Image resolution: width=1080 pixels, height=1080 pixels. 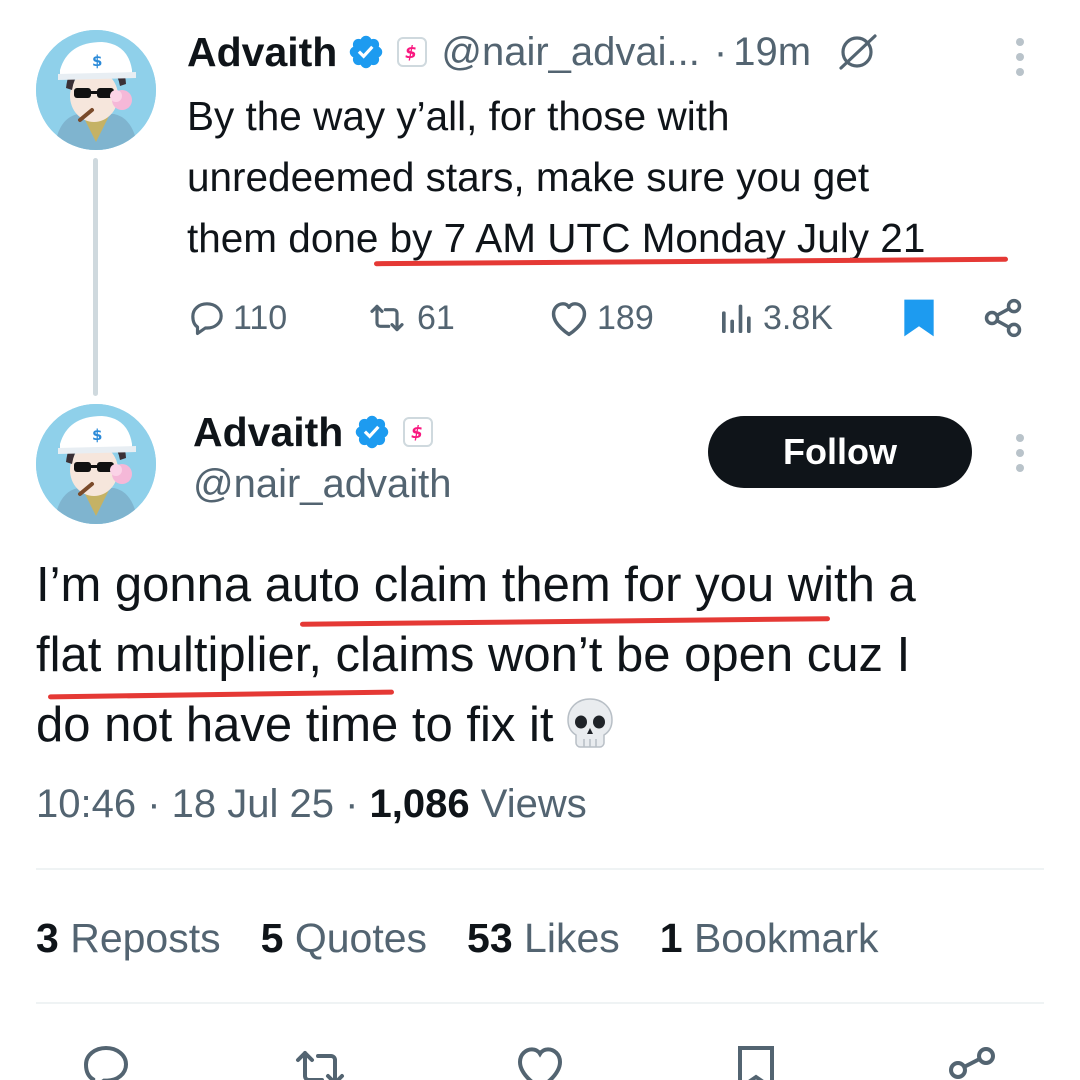 What do you see at coordinates (671, 938) in the screenshot?
I see `bookmarks-count: 1` at bounding box center [671, 938].